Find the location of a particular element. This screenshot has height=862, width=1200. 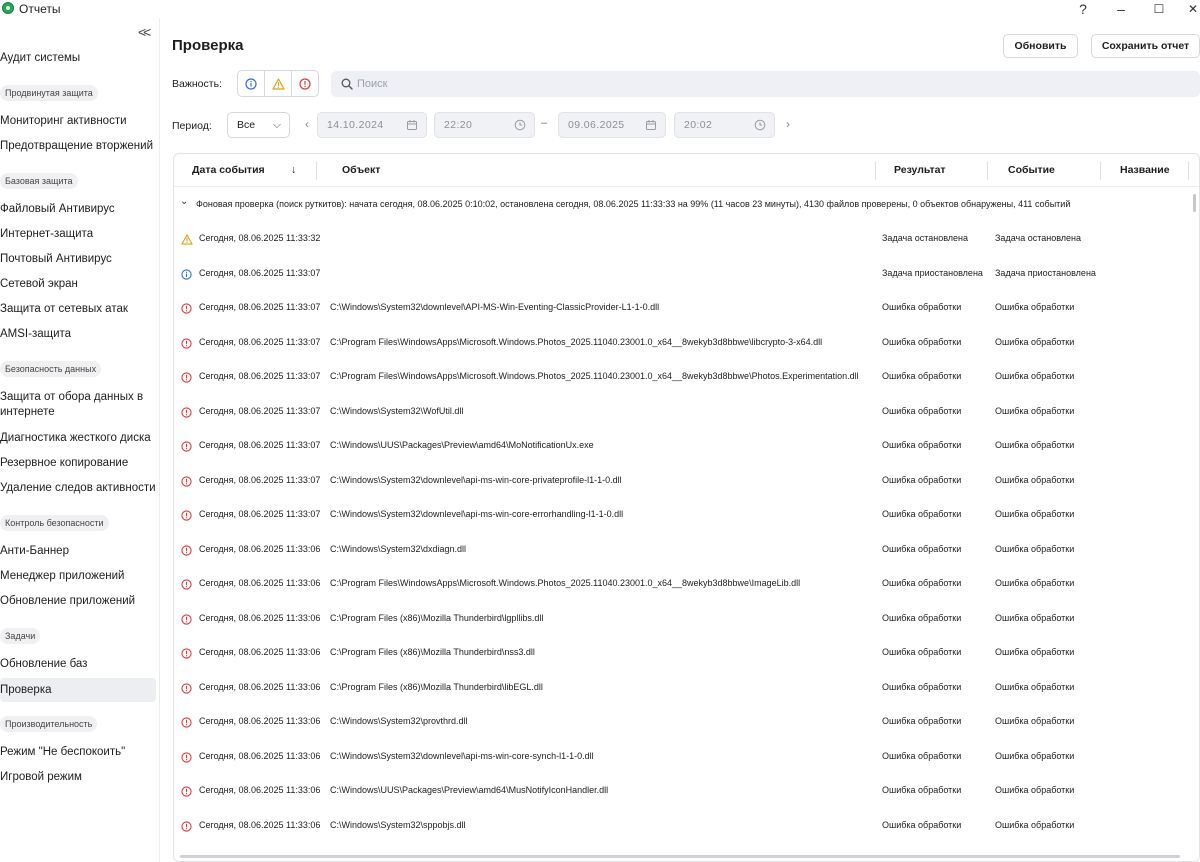

event-date-cell: Сегодня, 08.06.2025 11:33:06 is located at coordinates (260, 548).